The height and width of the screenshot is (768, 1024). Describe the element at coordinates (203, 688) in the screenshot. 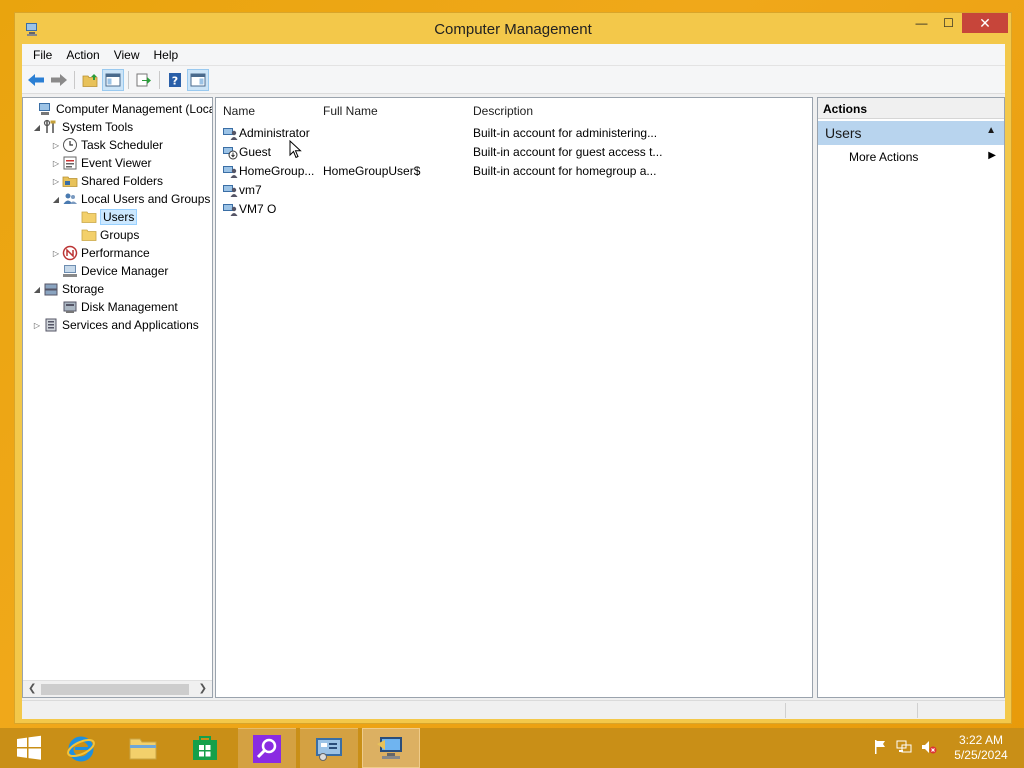

I see `scroll-right-icon: ❯` at that location.